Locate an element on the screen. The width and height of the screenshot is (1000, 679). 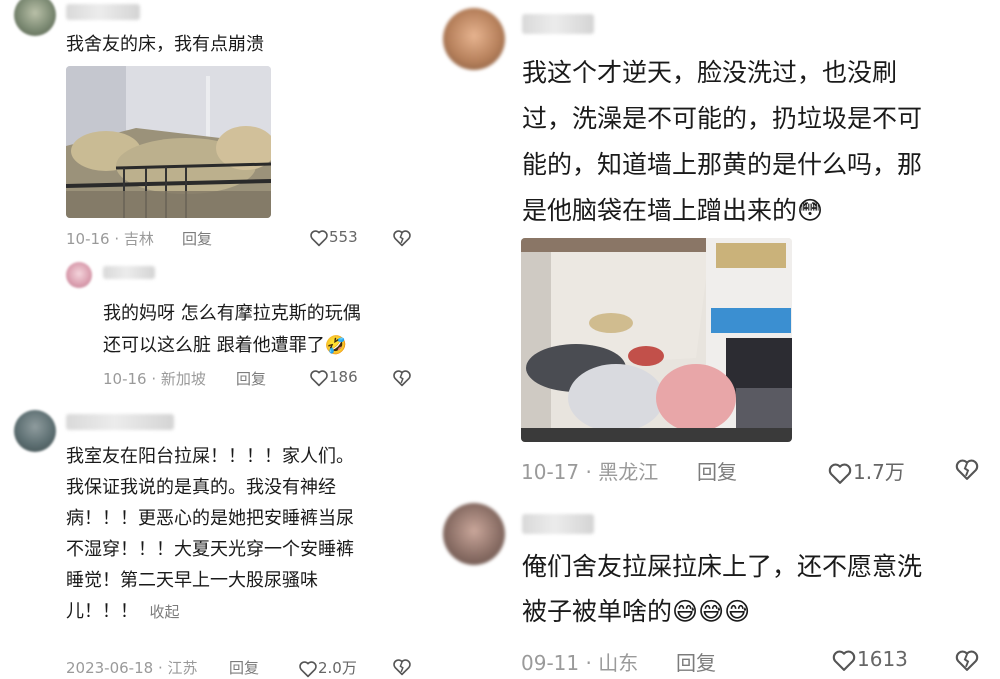
comment-text: 我的妈呀 怎么有摩拉克斯的玩偶 还可以这么脏 跟着他遭罪了🤣 is located at coordinates (232, 329).